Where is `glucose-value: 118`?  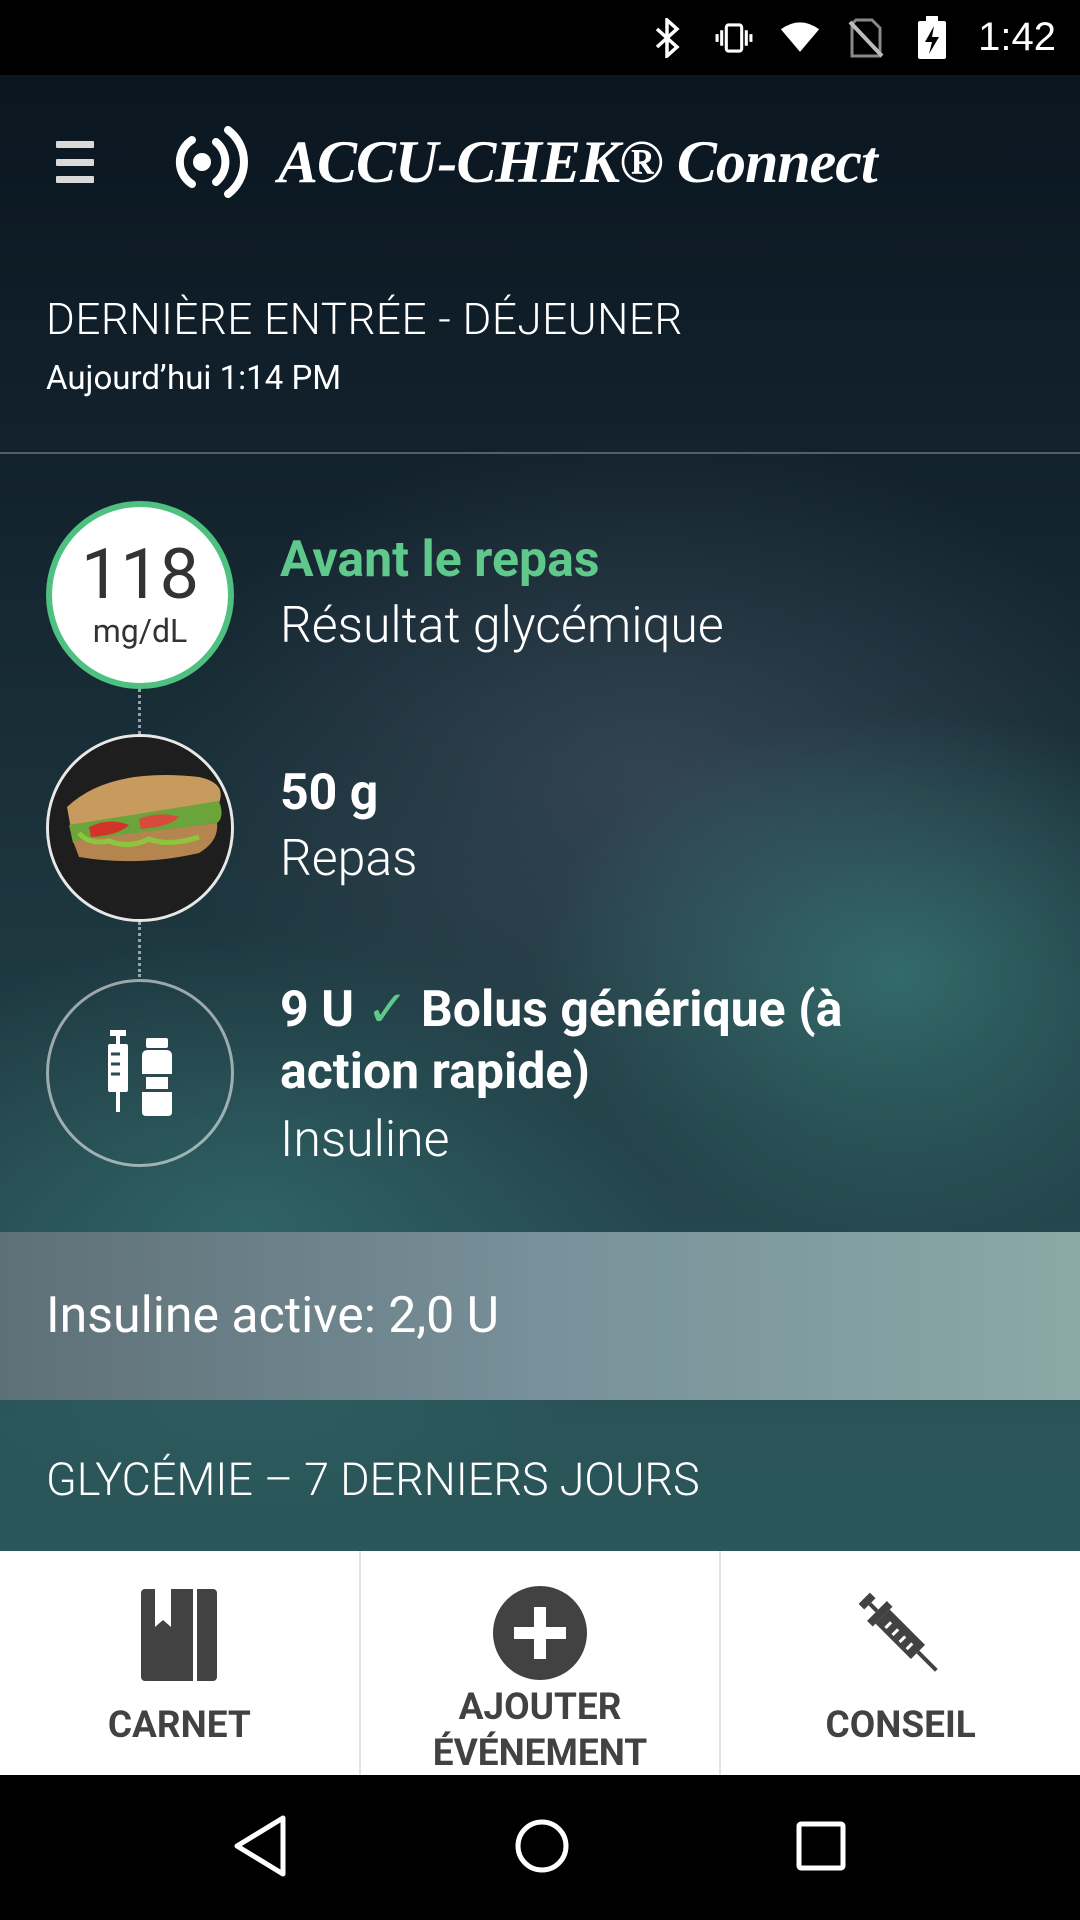
glucose-value: 118 is located at coordinates (140, 575).